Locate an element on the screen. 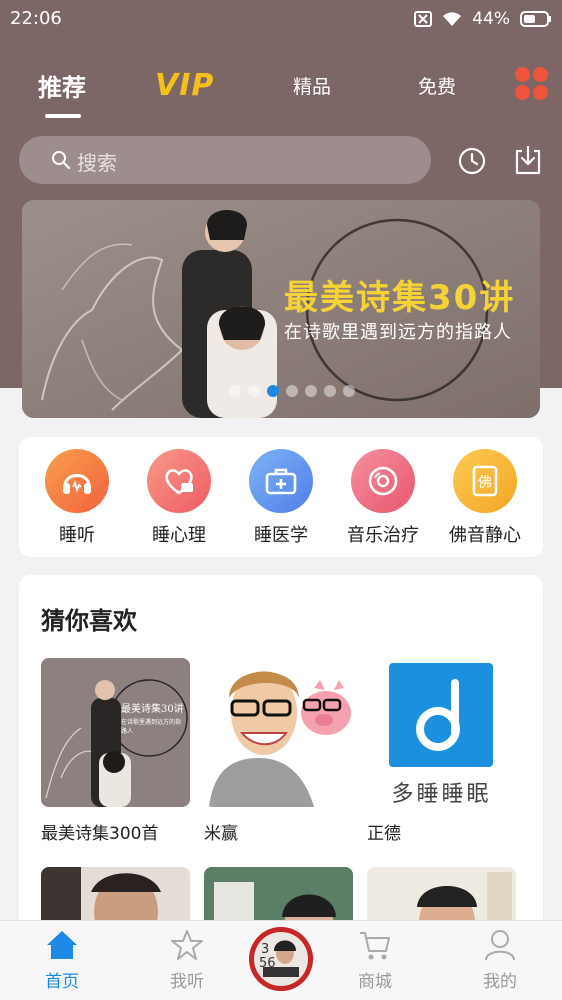  tab-active-indicator is located at coordinates (63, 116).